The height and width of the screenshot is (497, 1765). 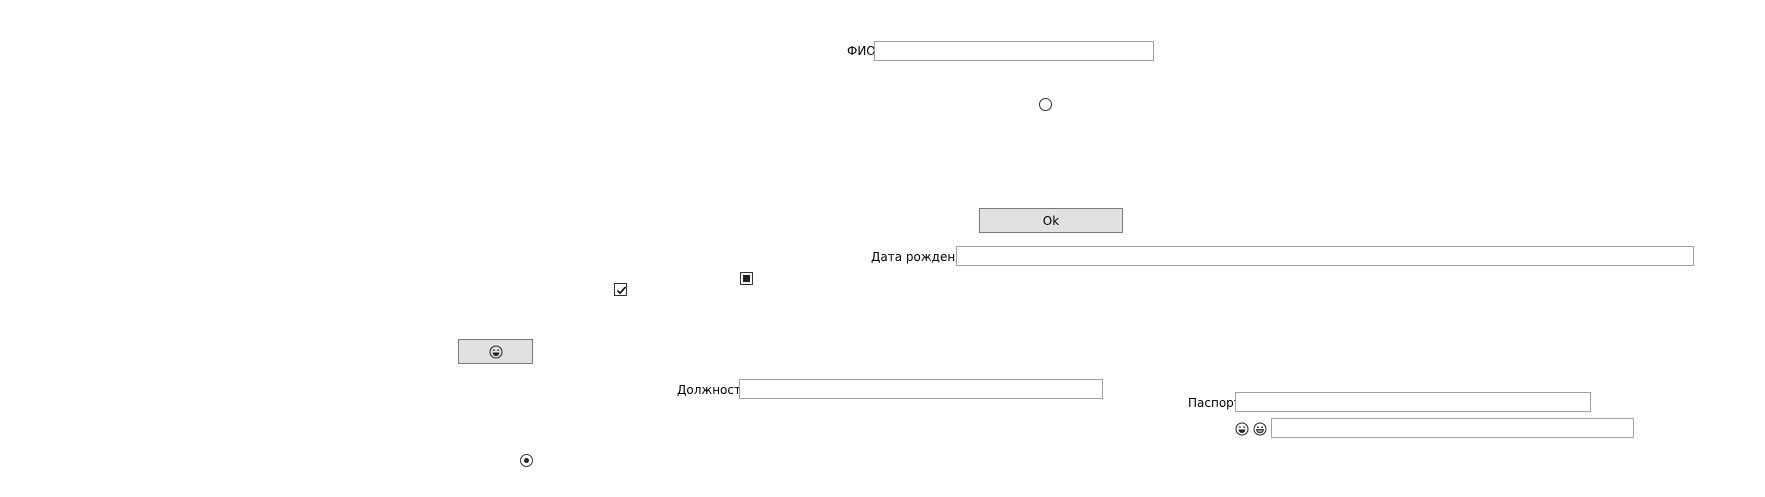 I want to click on checkmark-icon, so click(x=621, y=290).